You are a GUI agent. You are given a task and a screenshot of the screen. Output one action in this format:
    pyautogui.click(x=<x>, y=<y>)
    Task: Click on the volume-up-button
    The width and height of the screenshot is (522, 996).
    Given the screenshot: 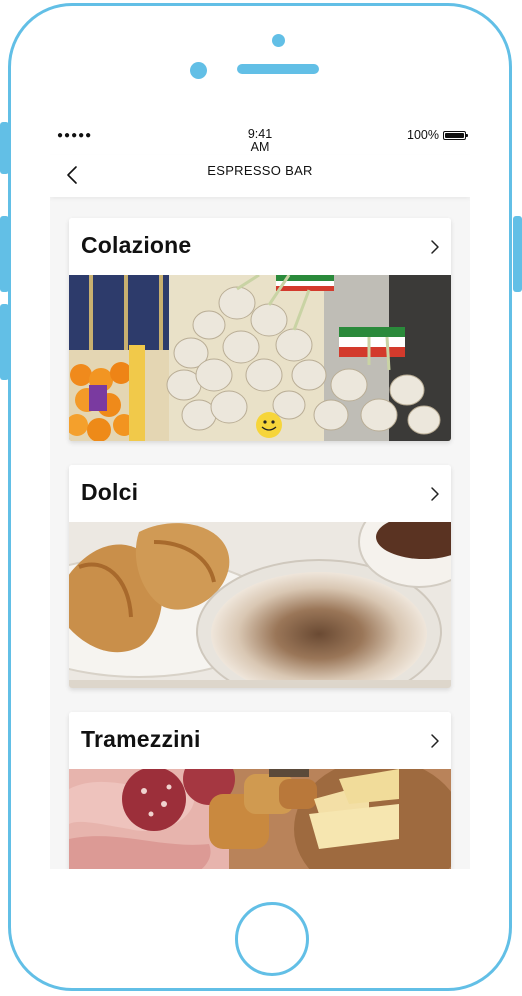 What is the action you would take?
    pyautogui.click(x=4, y=254)
    